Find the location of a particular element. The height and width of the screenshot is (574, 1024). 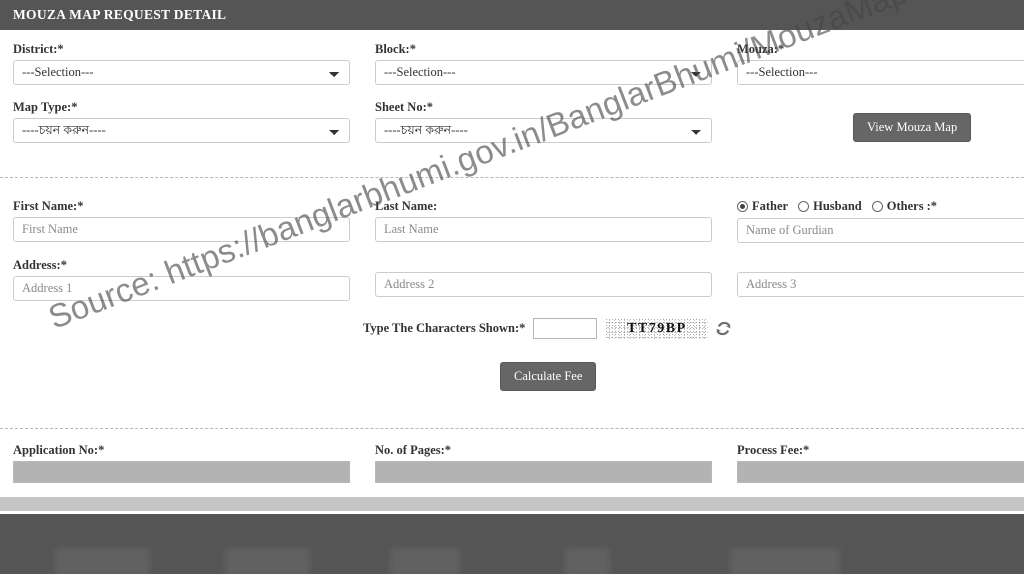

radio-husband-label: Husband is located at coordinates (837, 206).